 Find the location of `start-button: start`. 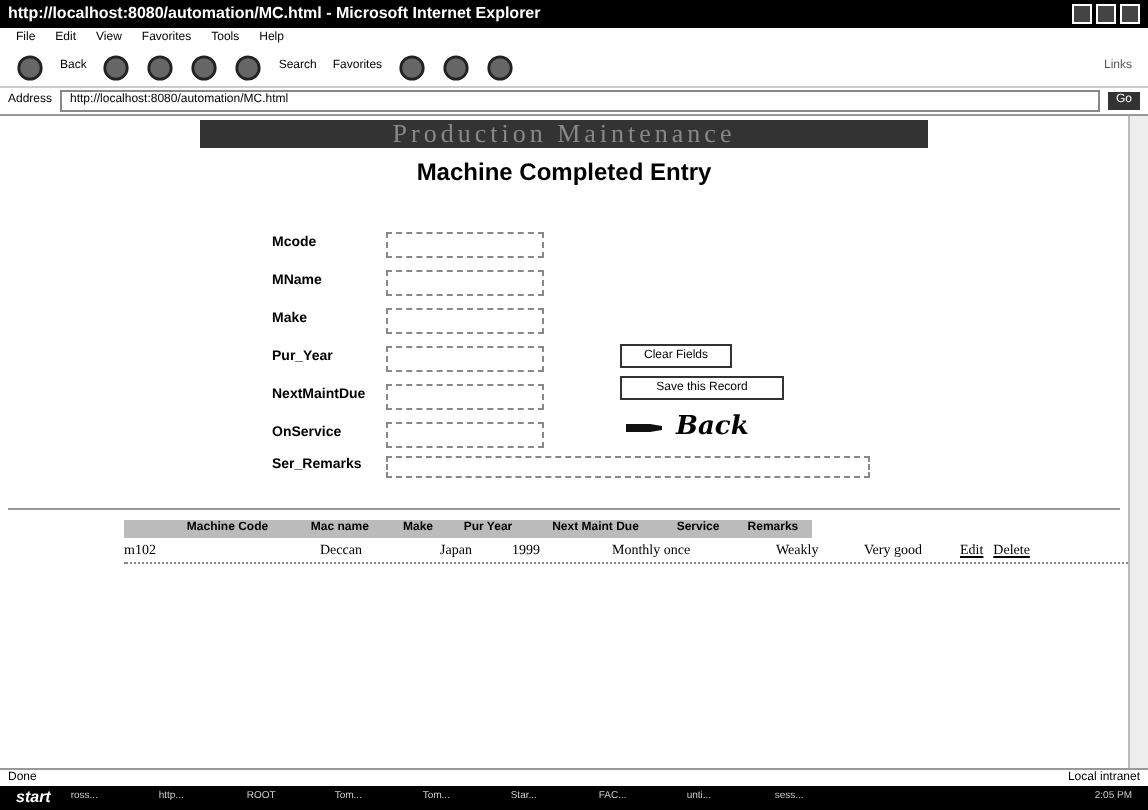

start-button: start is located at coordinates (33, 798).